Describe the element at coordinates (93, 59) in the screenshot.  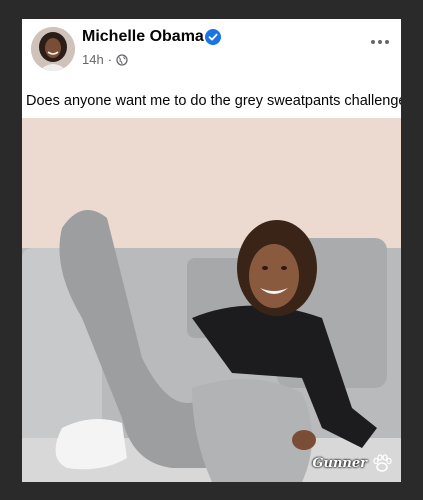
I see `post-time: 14h` at that location.